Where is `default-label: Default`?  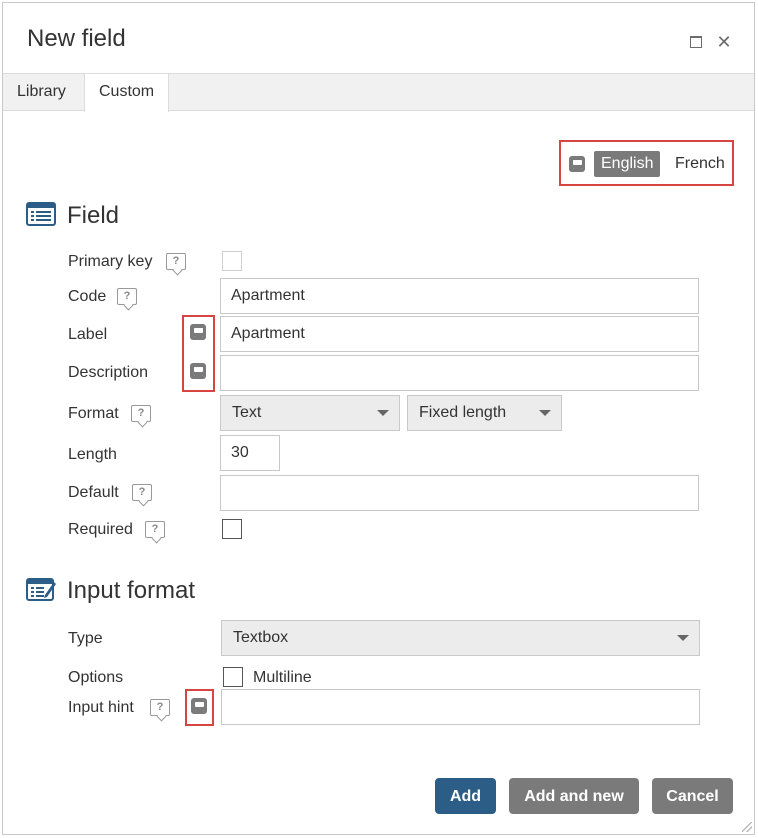
default-label: Default is located at coordinates (93, 492).